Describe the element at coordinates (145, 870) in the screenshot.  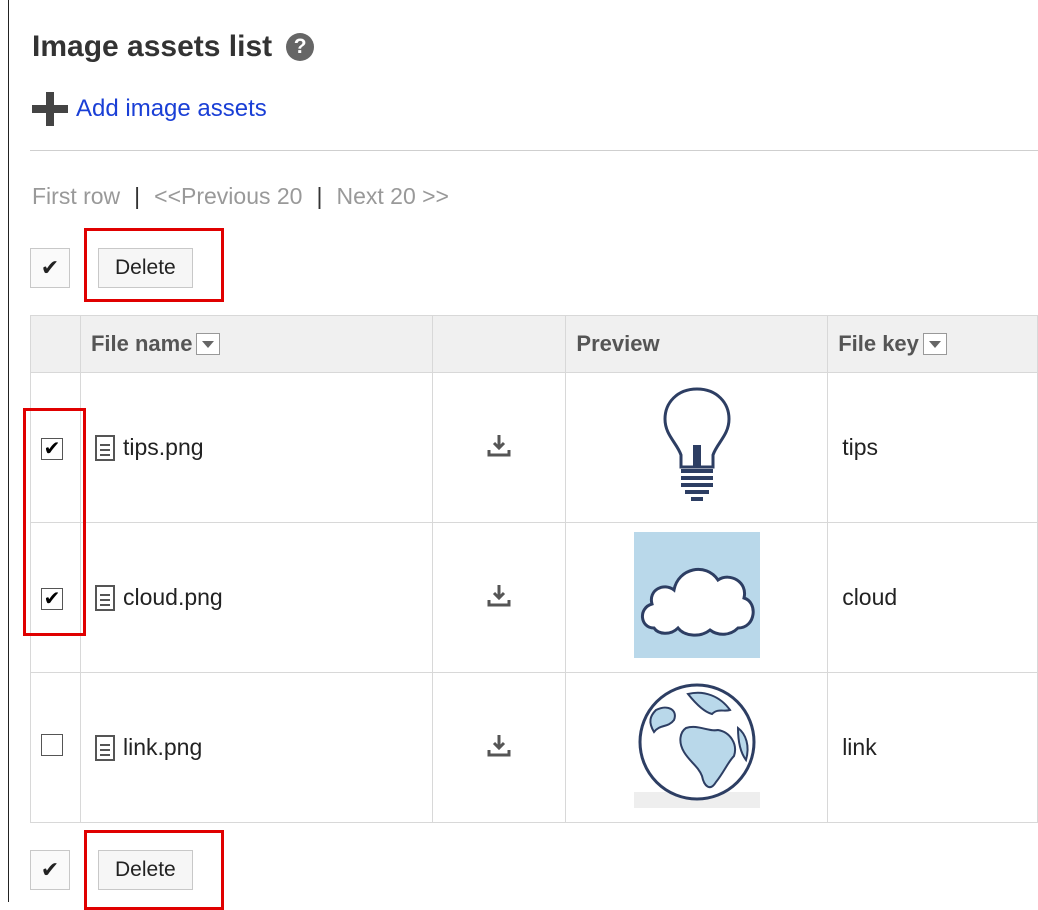
I see `delete-button-bottom: Delete` at that location.